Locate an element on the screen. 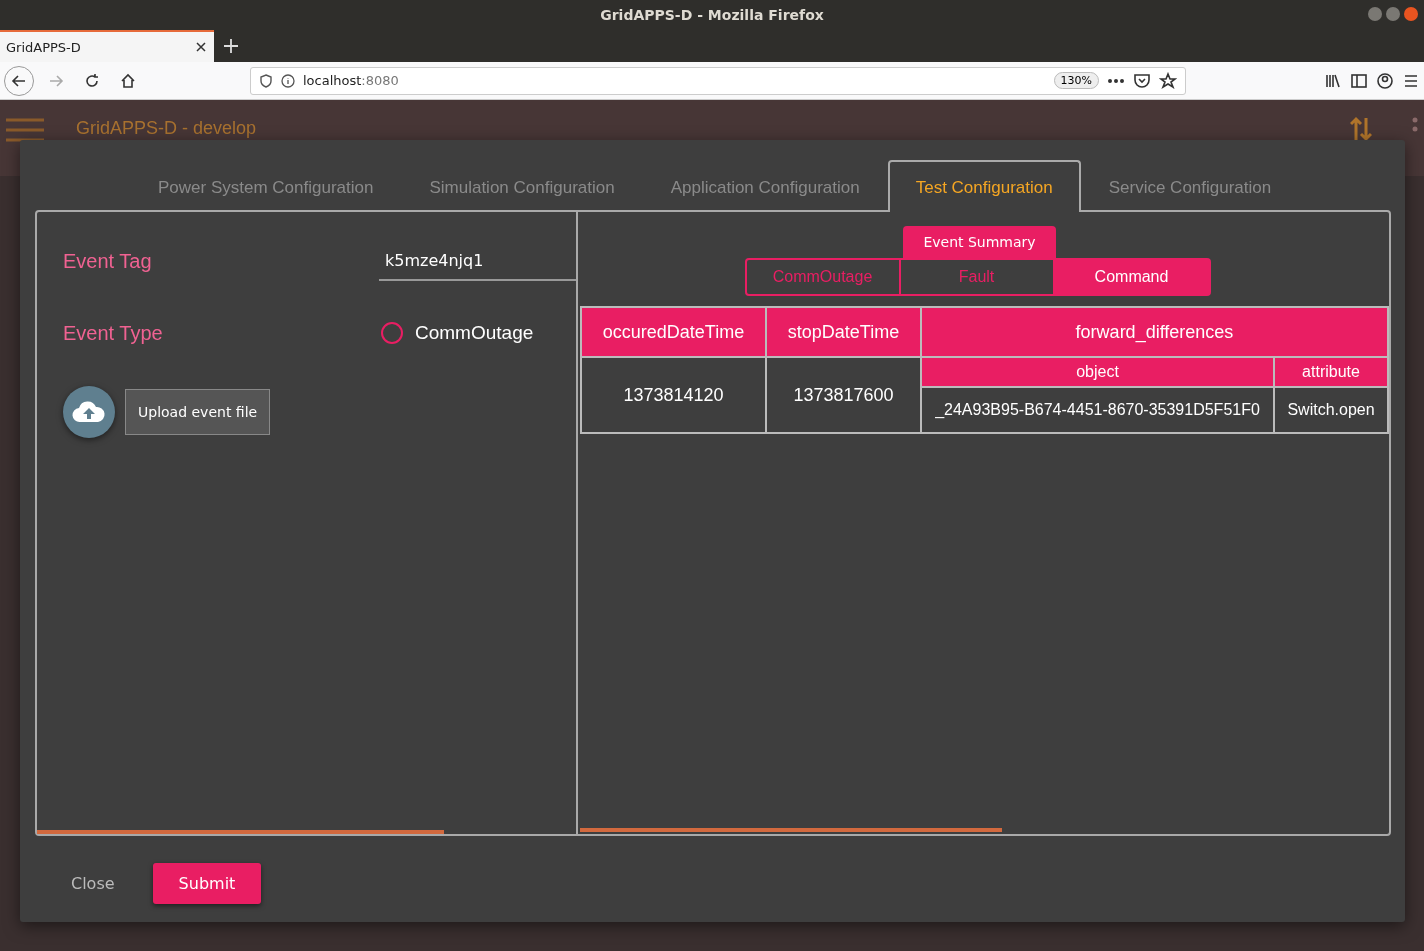  column-header: object is located at coordinates (1098, 372).